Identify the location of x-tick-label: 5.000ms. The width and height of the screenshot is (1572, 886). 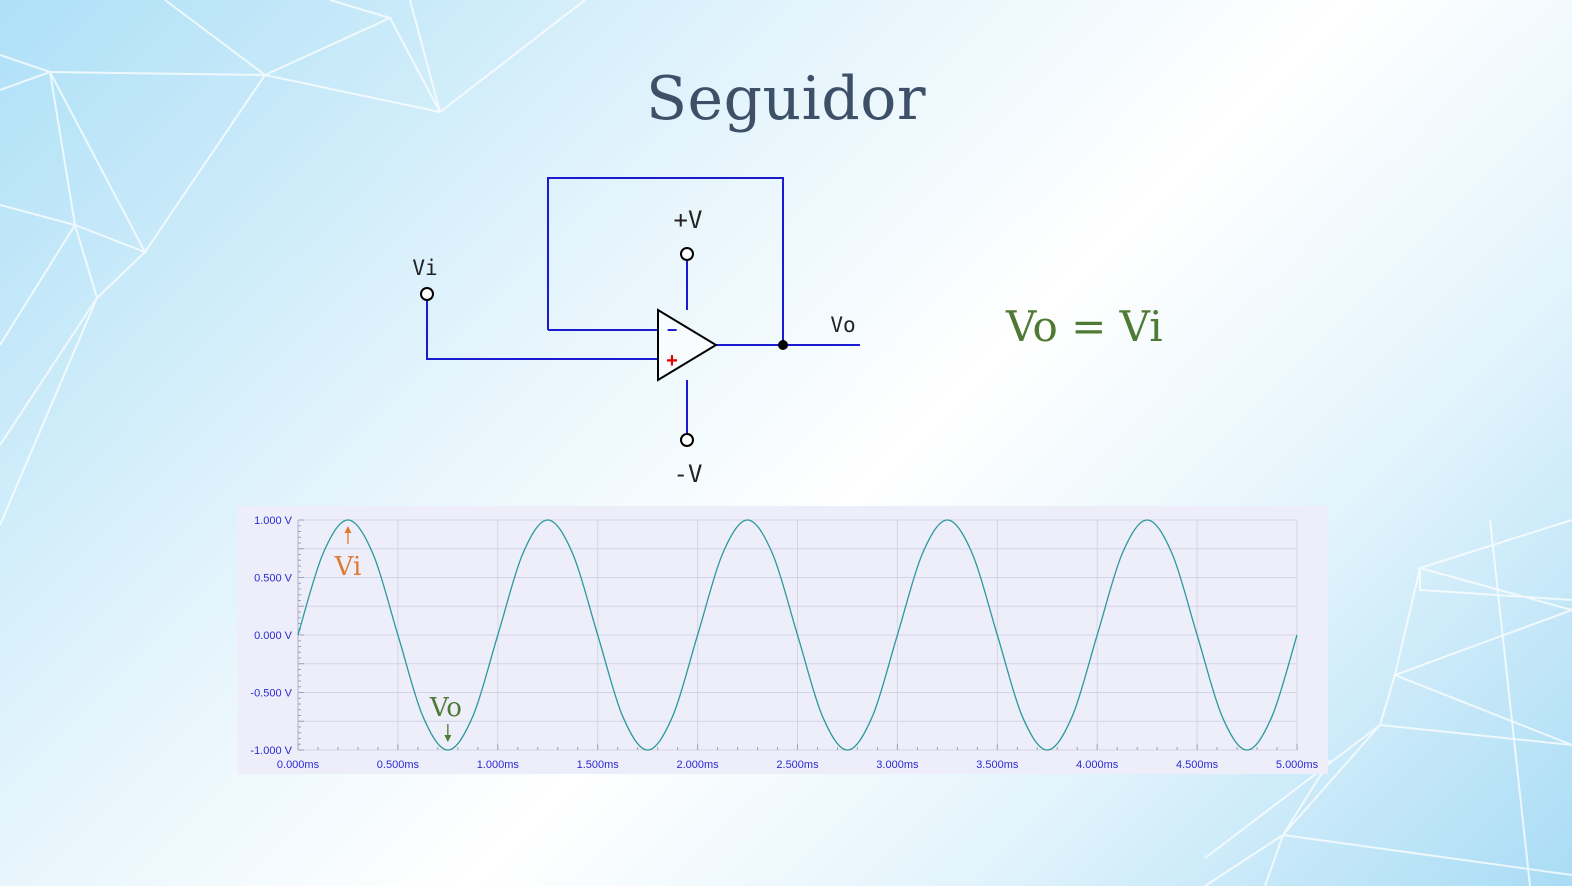
(1297, 765).